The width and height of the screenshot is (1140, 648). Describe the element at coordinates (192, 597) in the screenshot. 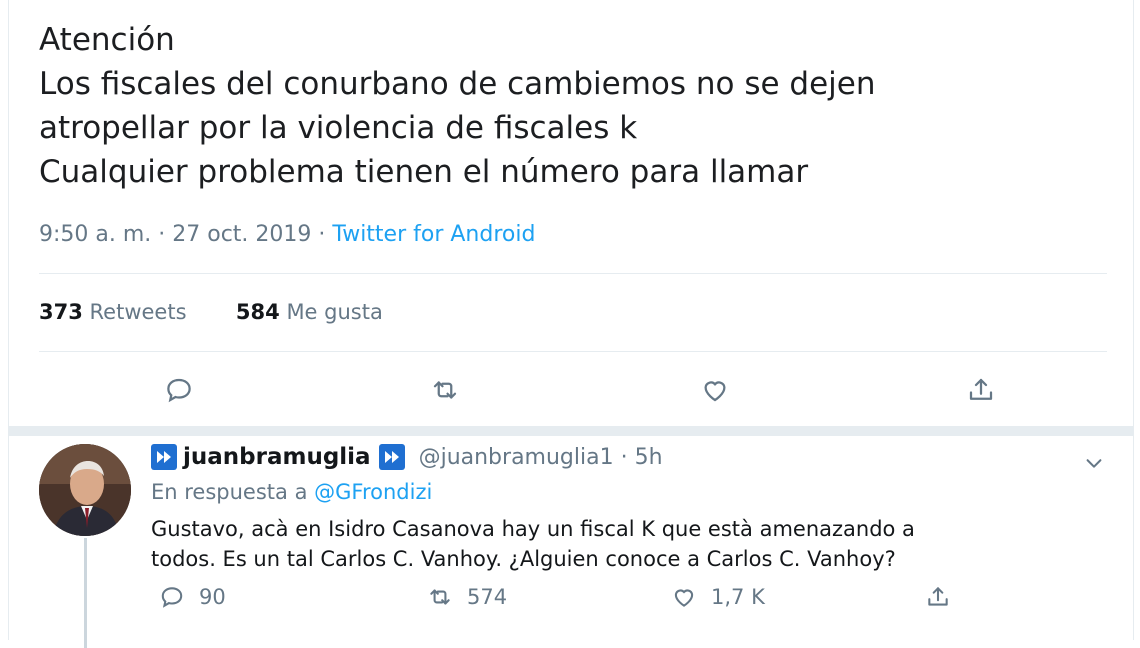

I see `reply-reply-button: 90` at that location.